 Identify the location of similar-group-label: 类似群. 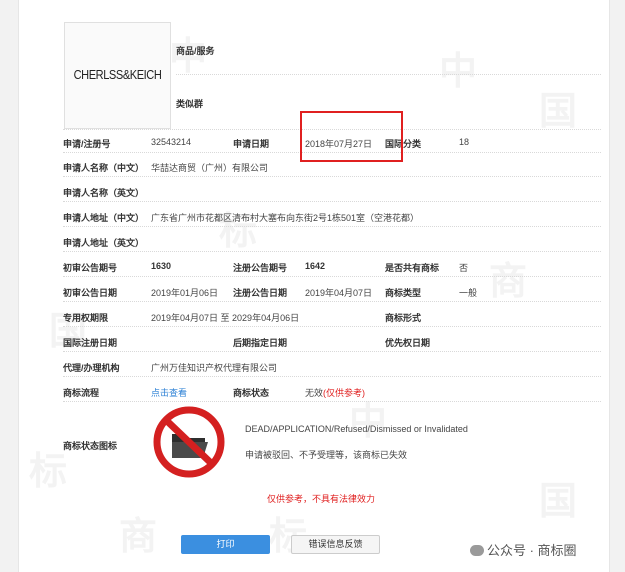
(190, 104).